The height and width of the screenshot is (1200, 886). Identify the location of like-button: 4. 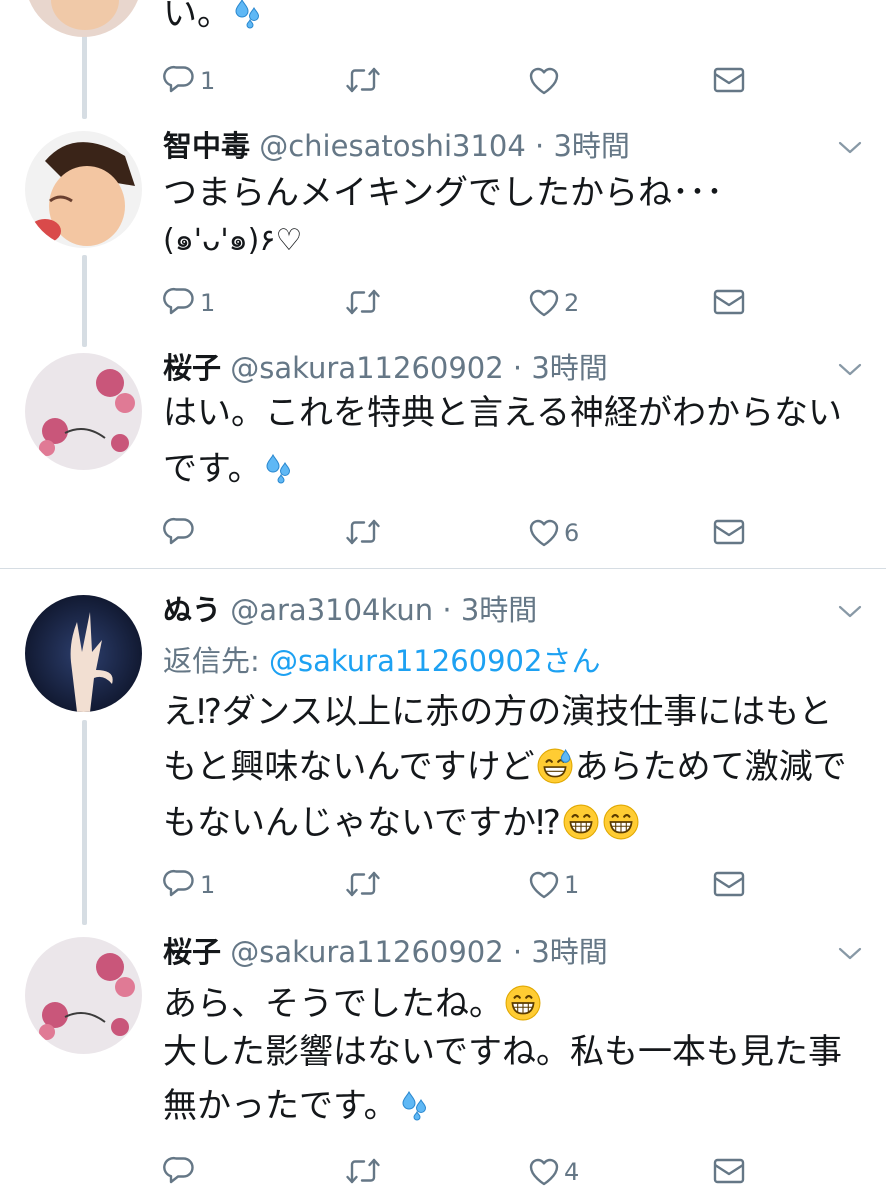
(553, 1172).